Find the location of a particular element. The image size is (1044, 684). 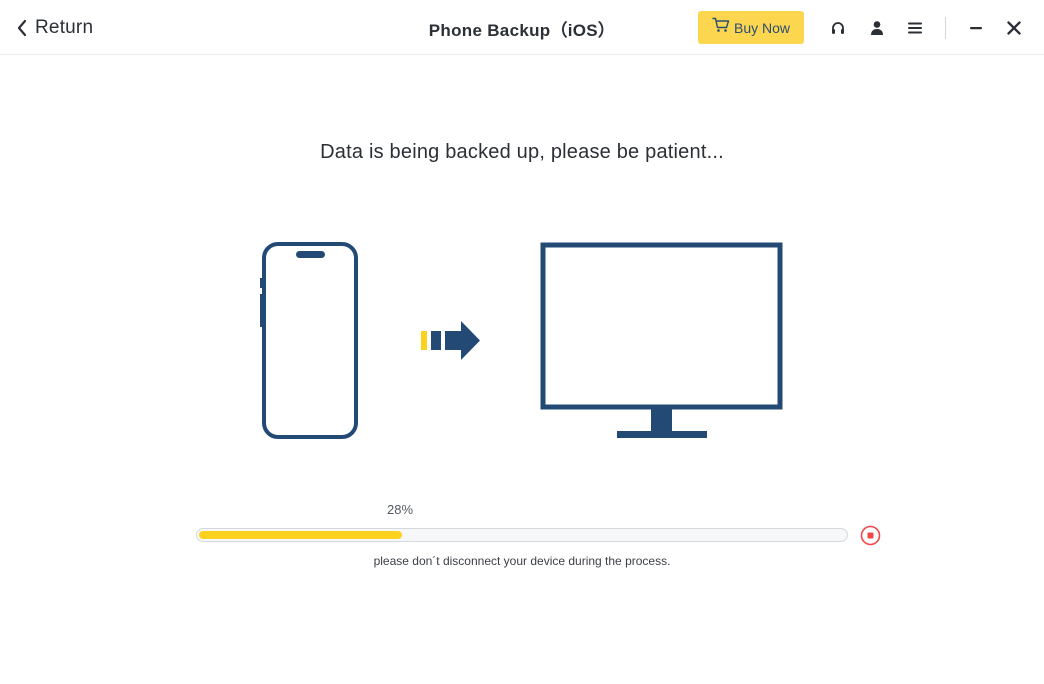

stop-icon is located at coordinates (870, 535).